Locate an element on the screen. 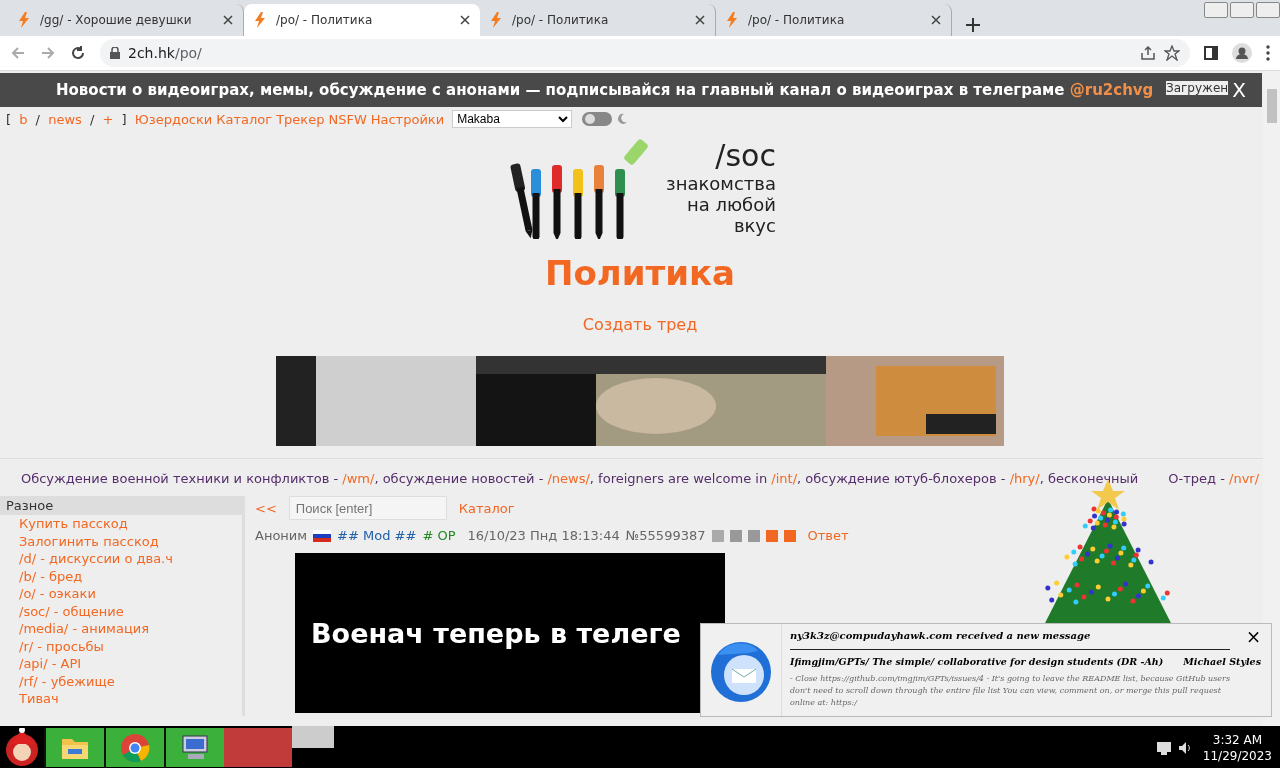  op-mark: # OP is located at coordinates (439, 535).